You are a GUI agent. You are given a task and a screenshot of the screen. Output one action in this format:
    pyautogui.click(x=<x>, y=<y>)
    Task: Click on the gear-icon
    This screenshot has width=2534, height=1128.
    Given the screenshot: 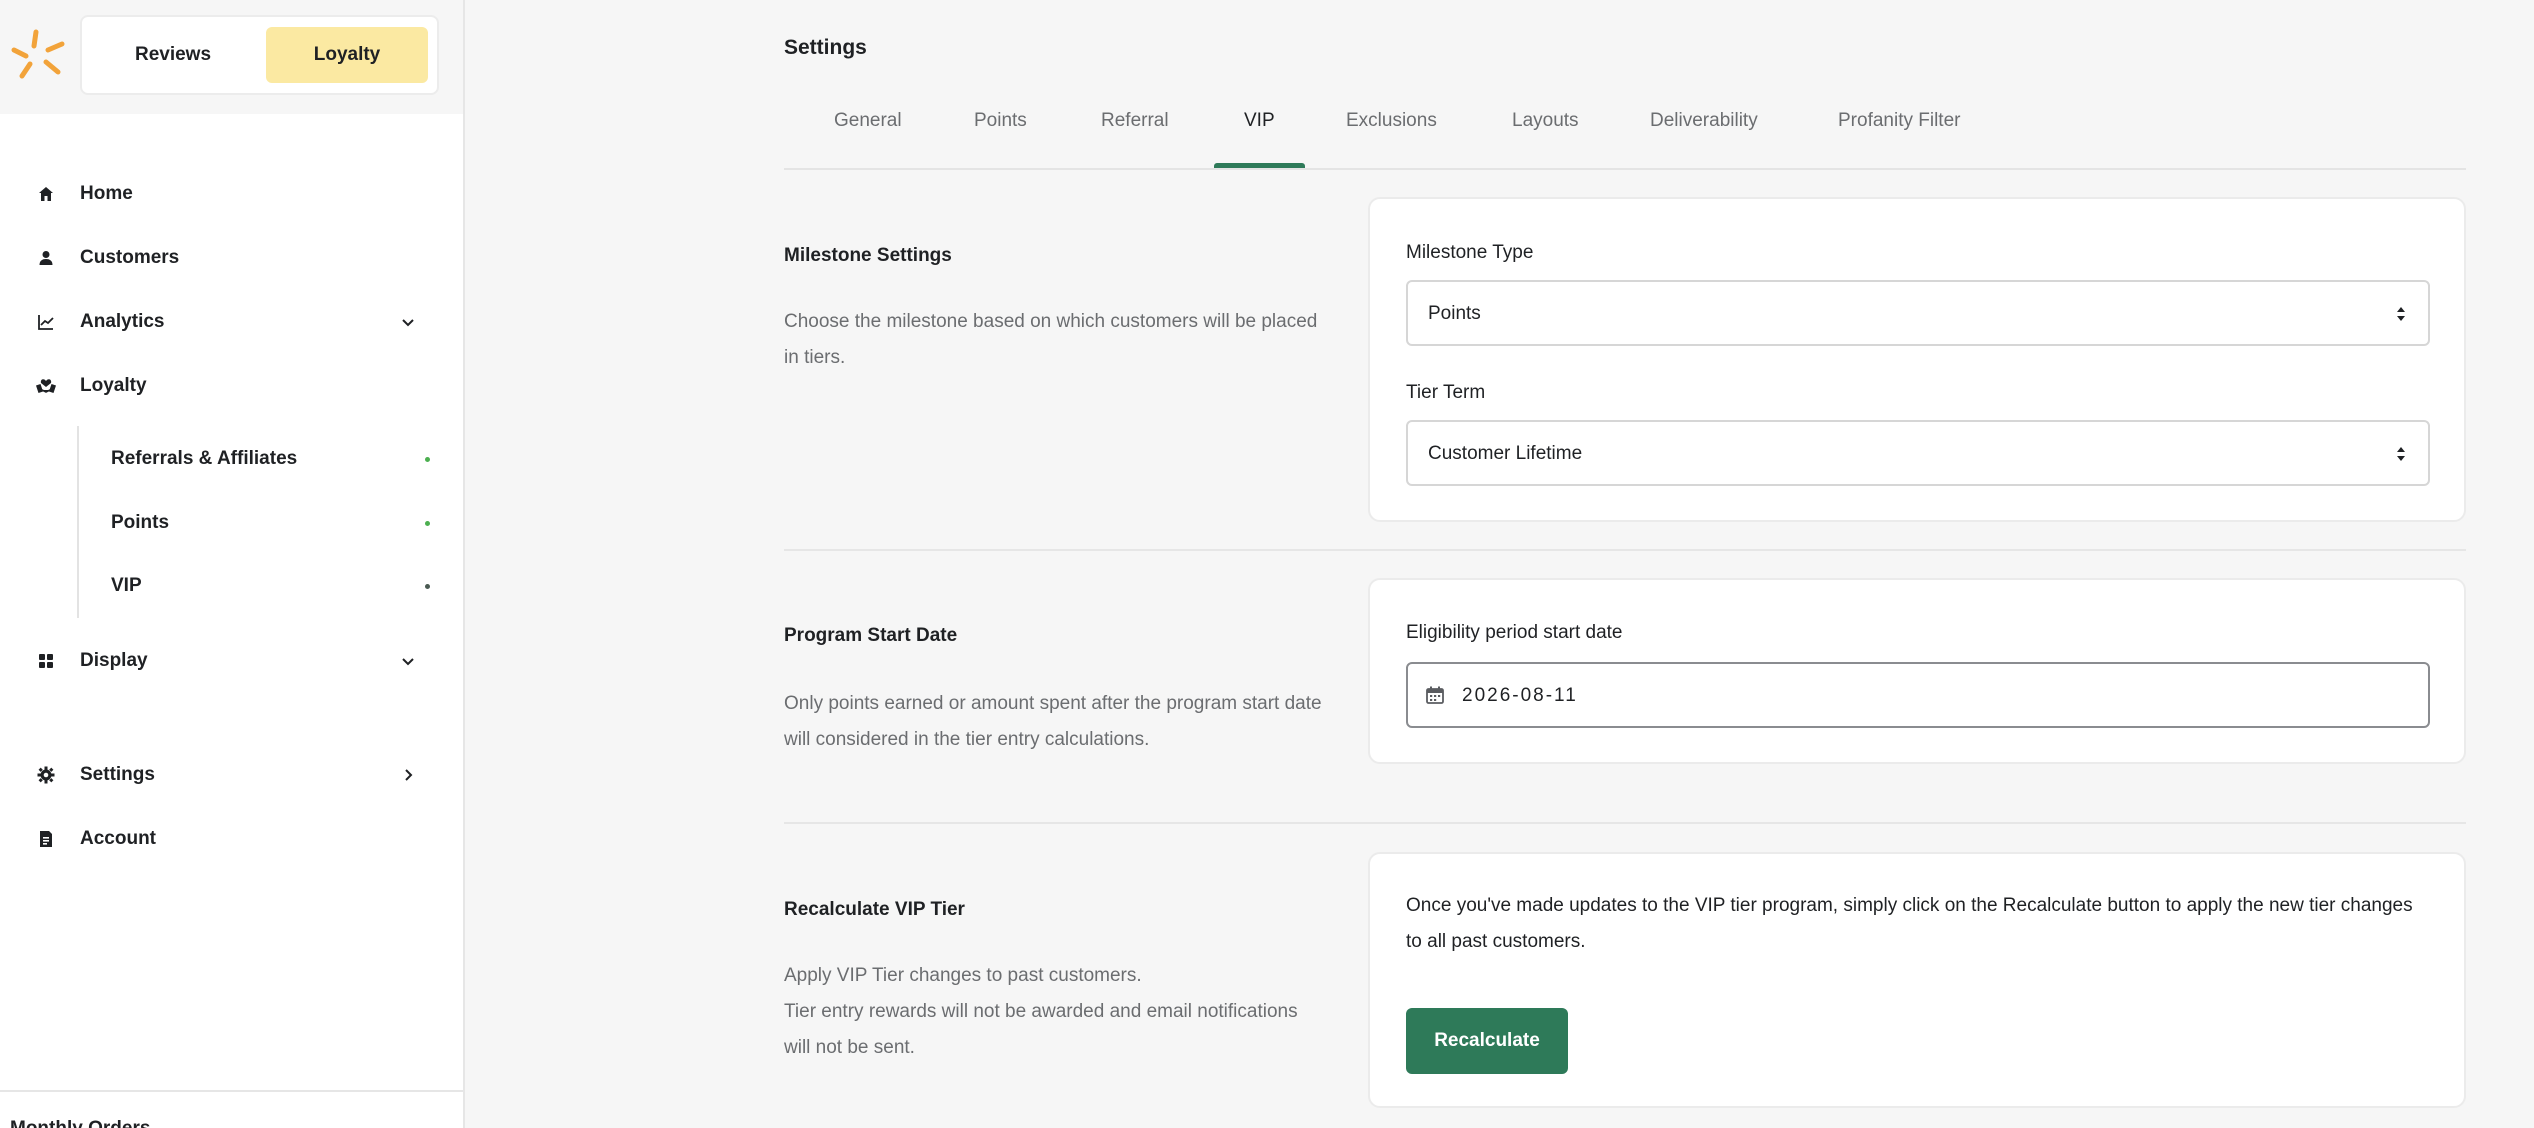 What is the action you would take?
    pyautogui.click(x=46, y=775)
    